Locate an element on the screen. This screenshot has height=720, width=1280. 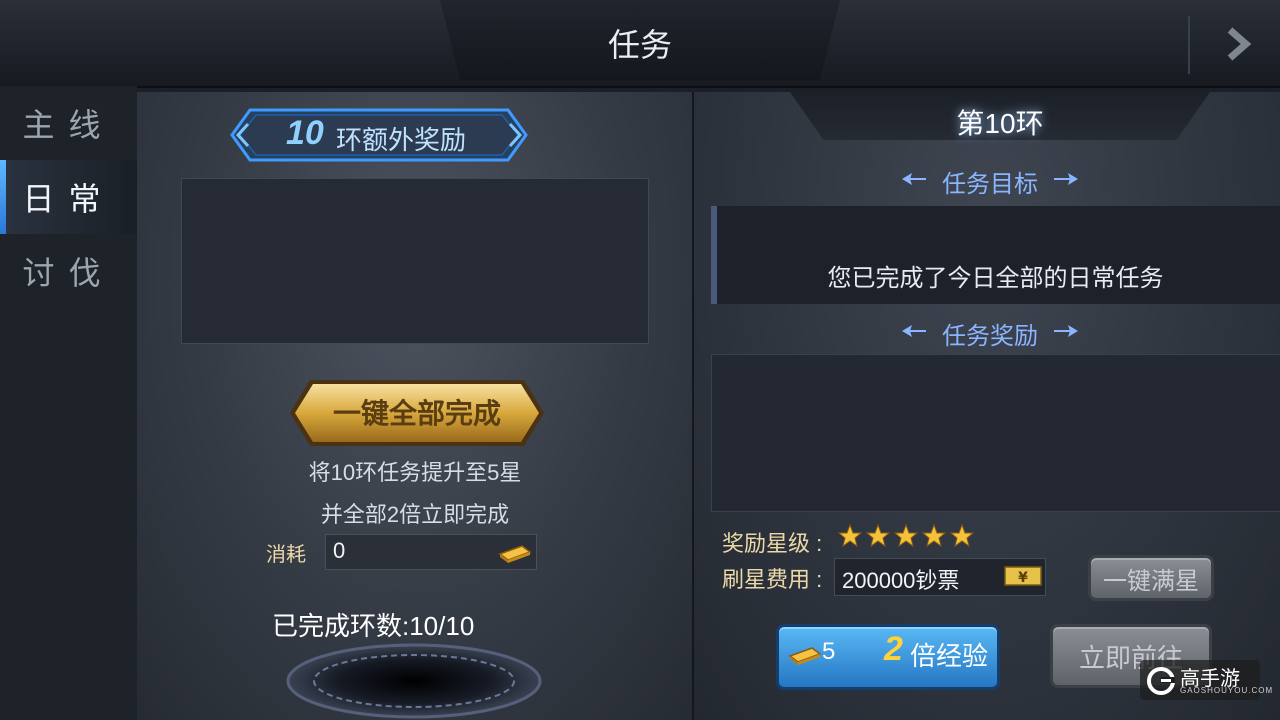
portal-emblem is located at coordinates (414, 681).